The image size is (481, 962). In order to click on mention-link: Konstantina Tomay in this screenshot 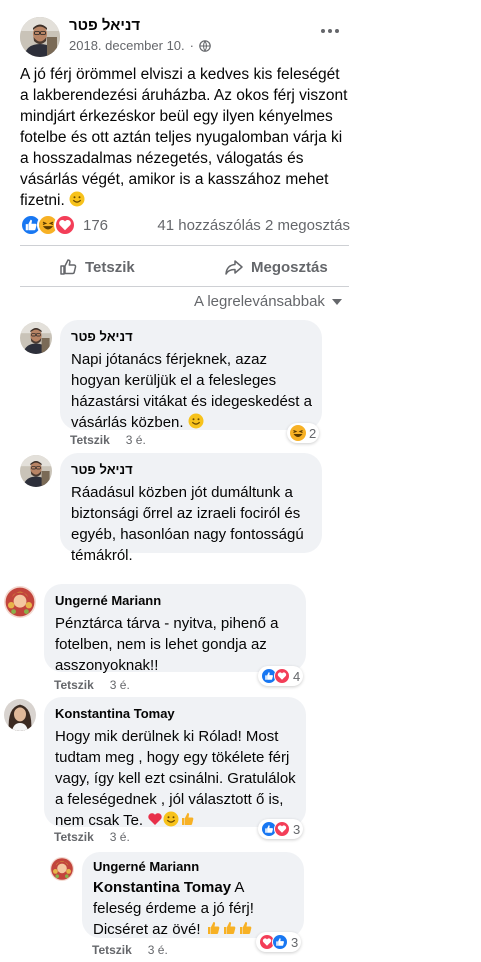, I will do `click(162, 887)`.